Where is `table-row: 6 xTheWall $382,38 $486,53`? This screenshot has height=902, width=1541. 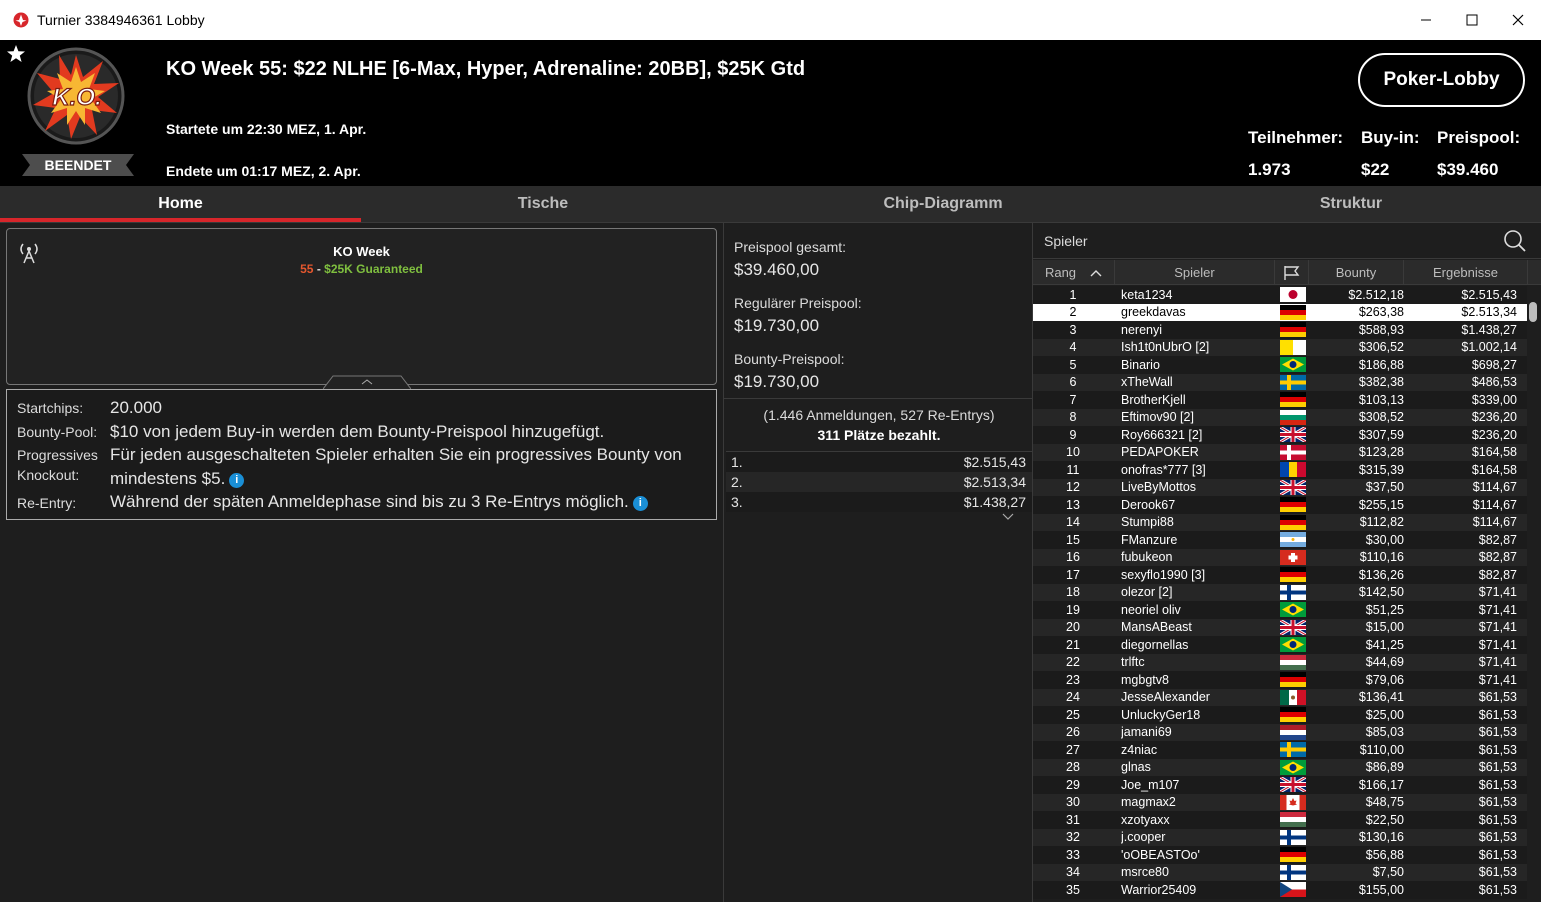
table-row: 6 xTheWall $382,38 $486,53 is located at coordinates (1280, 382).